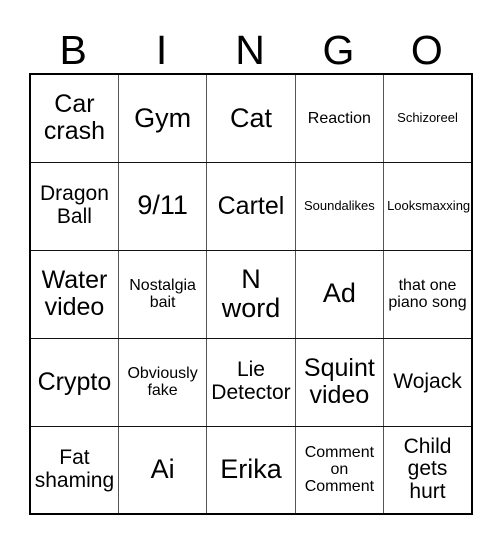 The height and width of the screenshot is (544, 500). I want to click on bingo-cell-label: Dragon Ball, so click(74, 205).